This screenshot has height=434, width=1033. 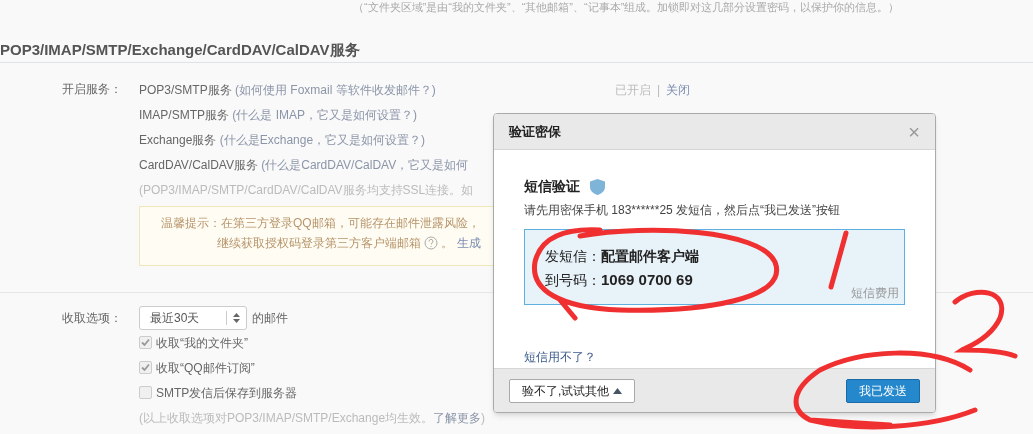 What do you see at coordinates (227, 393) in the screenshot?
I see `option-label: SMTP发信后保存到服务器` at bounding box center [227, 393].